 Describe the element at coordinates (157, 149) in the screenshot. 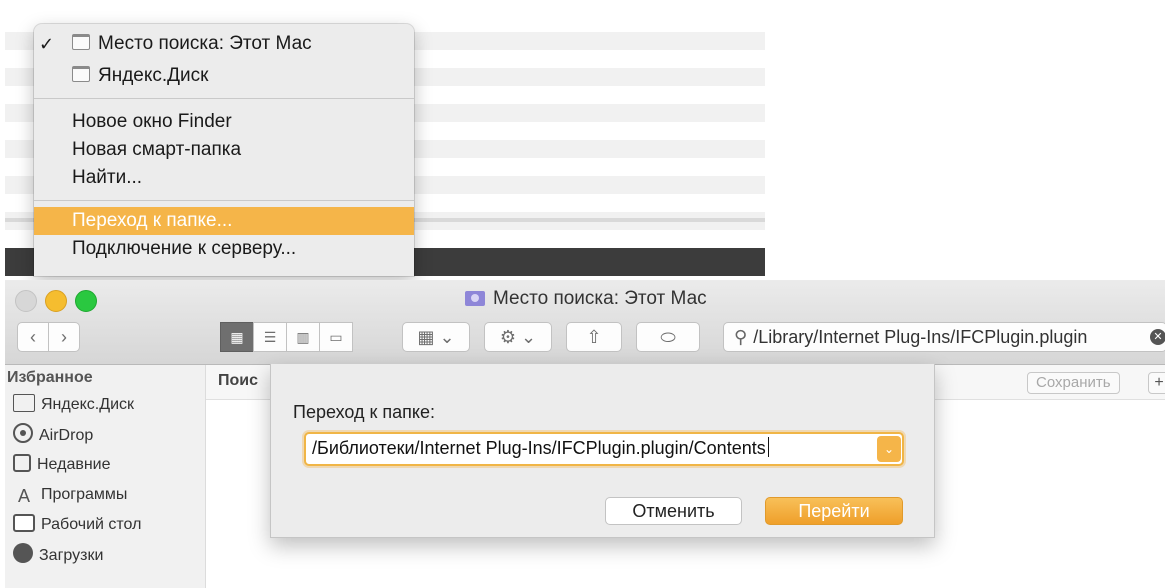

I see `menu-item-label: Новая смарт-папка` at that location.